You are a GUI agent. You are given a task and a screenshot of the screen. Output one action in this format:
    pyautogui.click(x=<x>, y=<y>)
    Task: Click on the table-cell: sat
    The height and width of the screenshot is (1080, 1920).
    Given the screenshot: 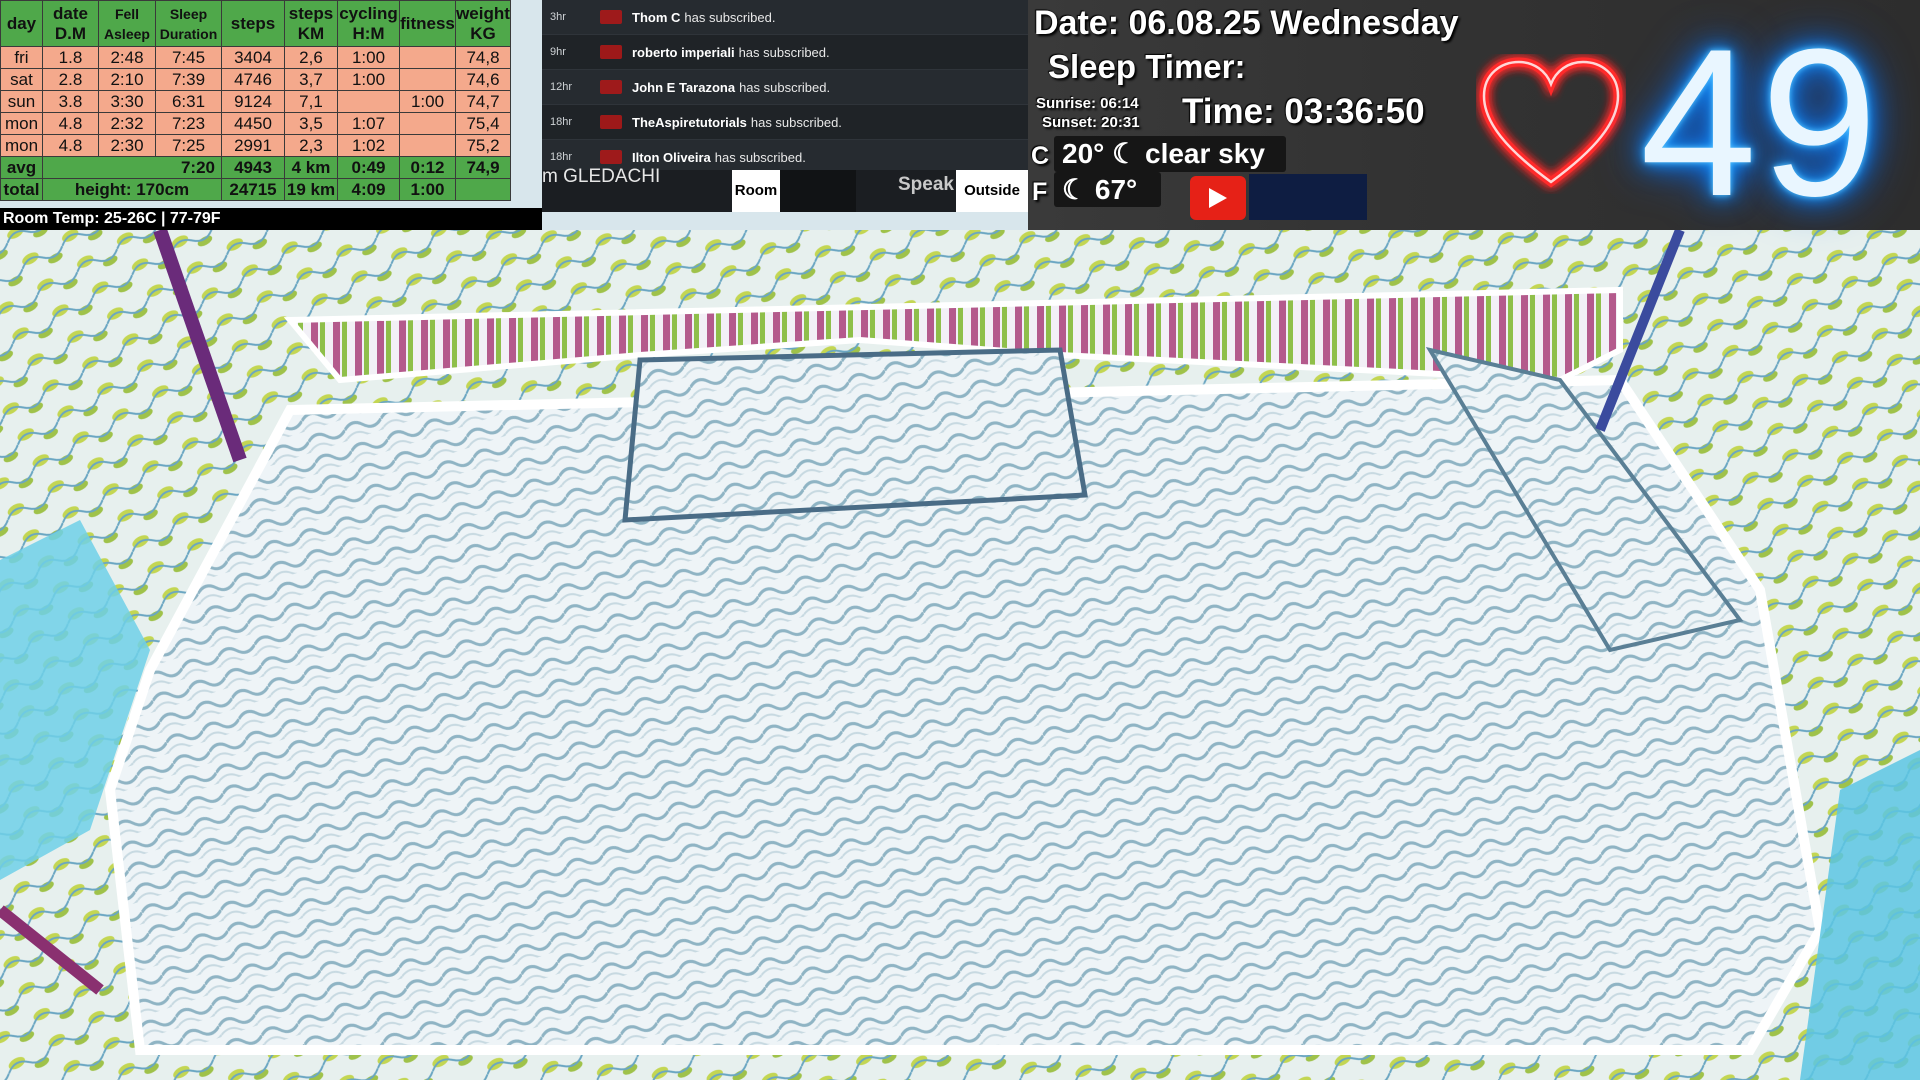 What is the action you would take?
    pyautogui.click(x=21, y=79)
    